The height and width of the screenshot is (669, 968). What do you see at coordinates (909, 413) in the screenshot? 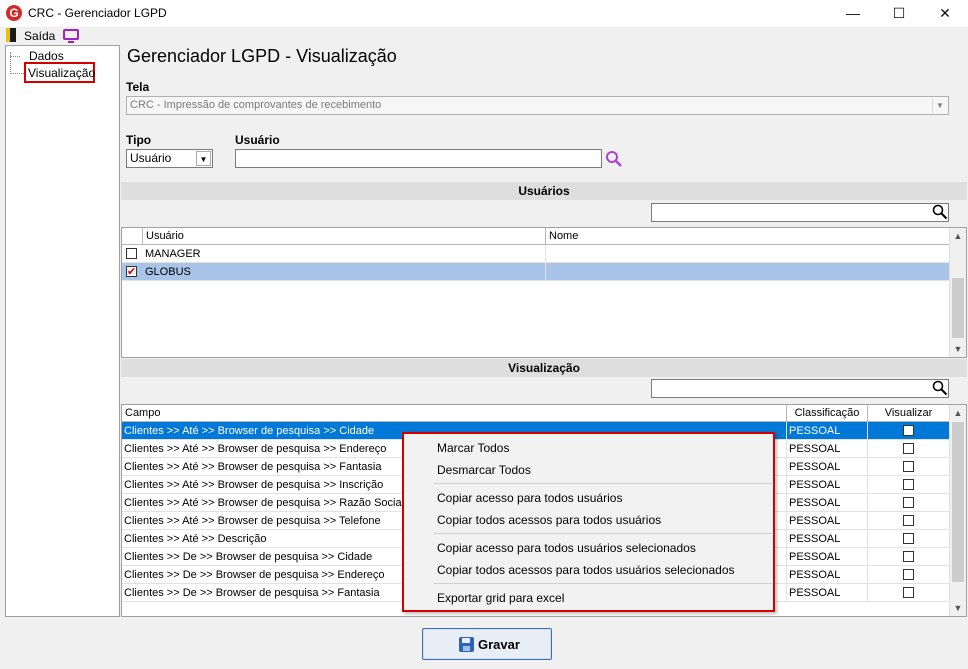
I see `grid-header-visualizar: Visualizar` at bounding box center [909, 413].